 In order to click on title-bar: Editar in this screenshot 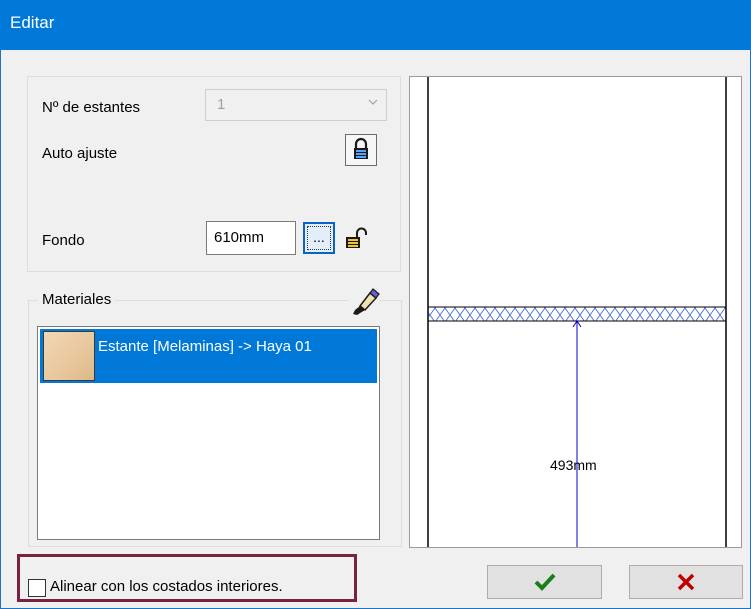, I will do `click(375, 25)`.